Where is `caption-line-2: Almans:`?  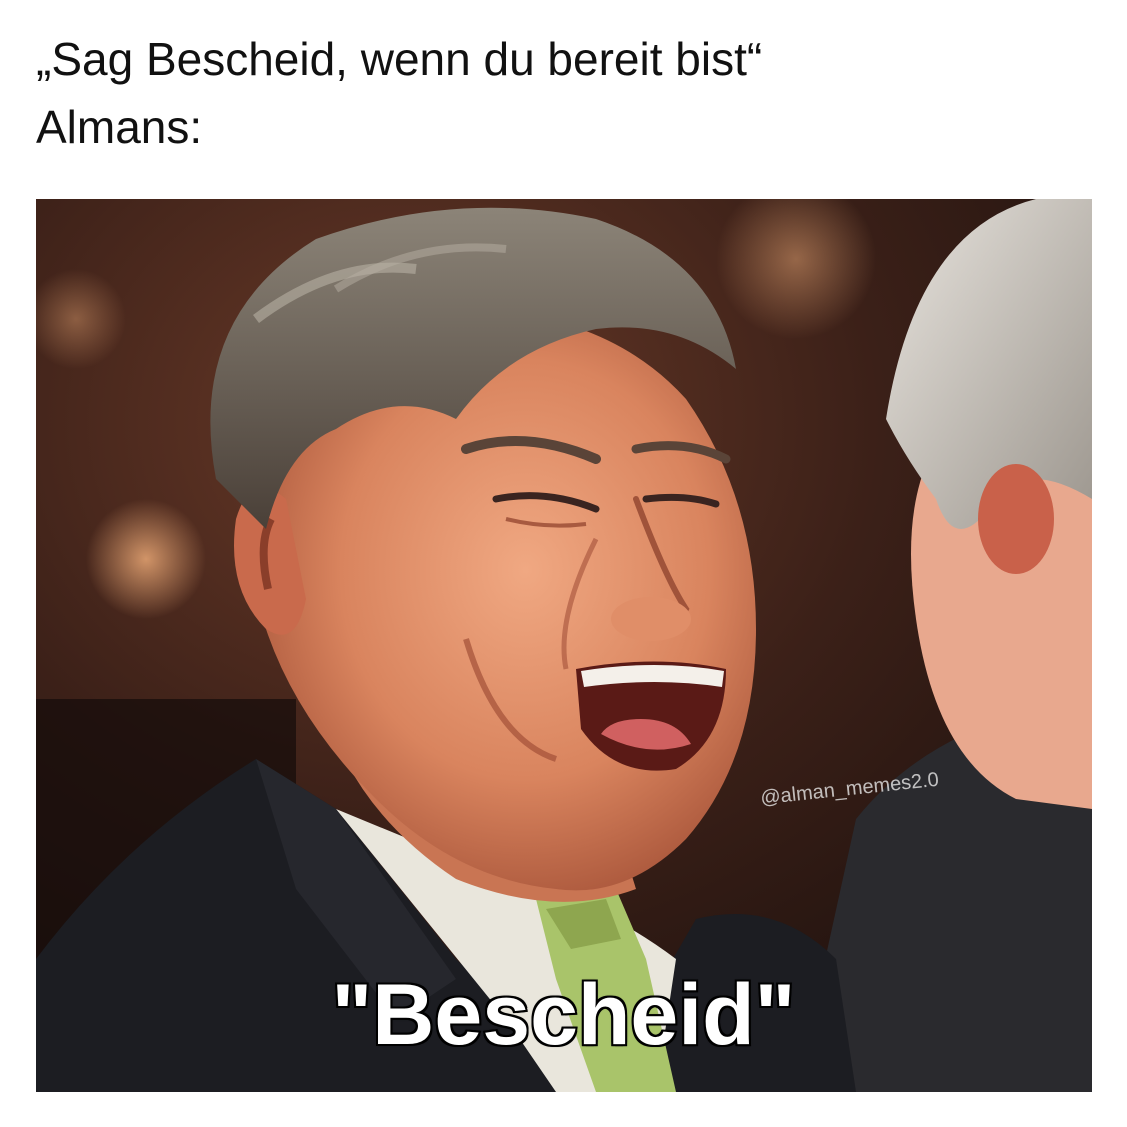
caption-line-2: Almans: is located at coordinates (119, 127).